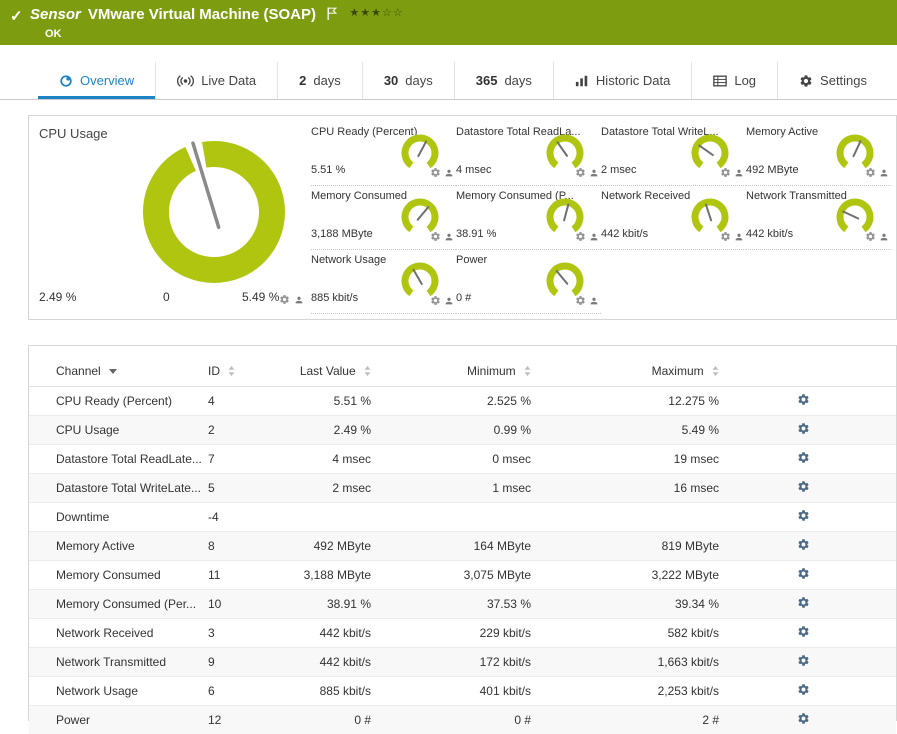 This screenshot has width=897, height=734. Describe the element at coordinates (619, 170) in the screenshot. I see `mini-gauge-value: 2 msec` at that location.